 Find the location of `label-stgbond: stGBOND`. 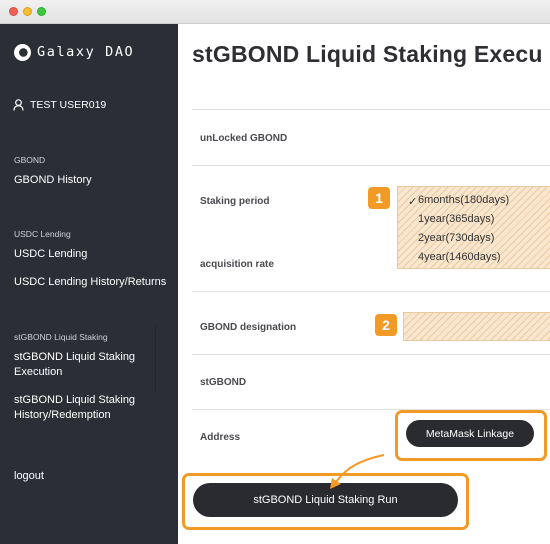

label-stgbond: stGBOND is located at coordinates (223, 382).